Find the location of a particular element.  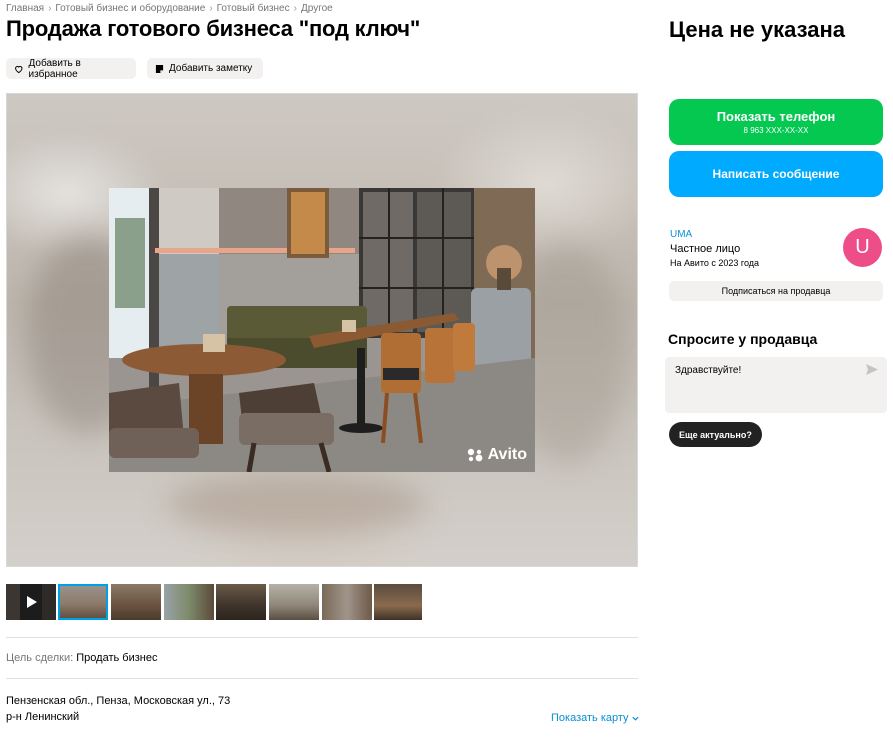

deal-goal-label: Цель сделки: is located at coordinates (40, 658).